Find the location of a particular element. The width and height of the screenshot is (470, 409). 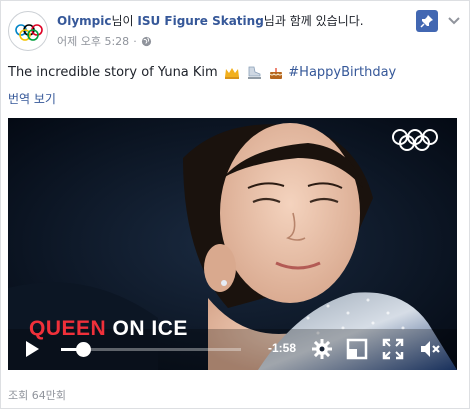

pin-button is located at coordinates (427, 21).